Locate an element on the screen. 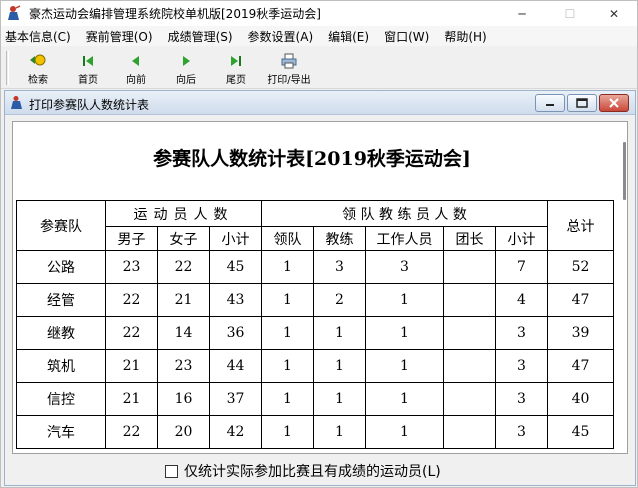 The height and width of the screenshot is (488, 638). header-team: 参赛队 is located at coordinates (61, 225).